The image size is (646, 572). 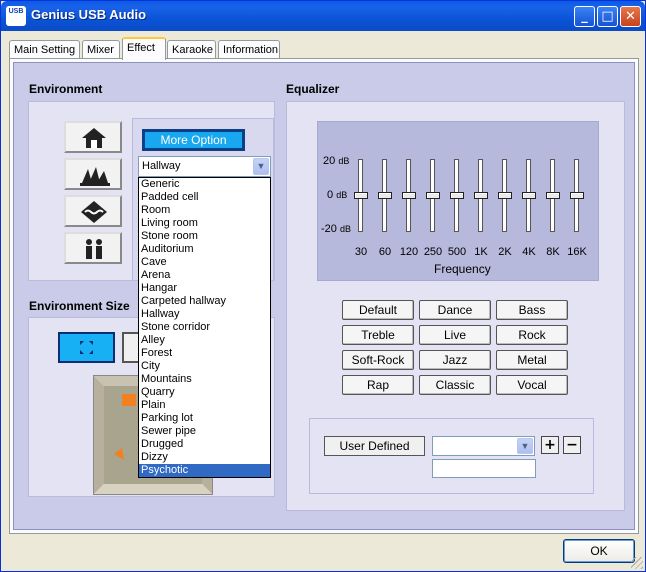 I want to click on more-option-button: More Option, so click(x=193, y=140).